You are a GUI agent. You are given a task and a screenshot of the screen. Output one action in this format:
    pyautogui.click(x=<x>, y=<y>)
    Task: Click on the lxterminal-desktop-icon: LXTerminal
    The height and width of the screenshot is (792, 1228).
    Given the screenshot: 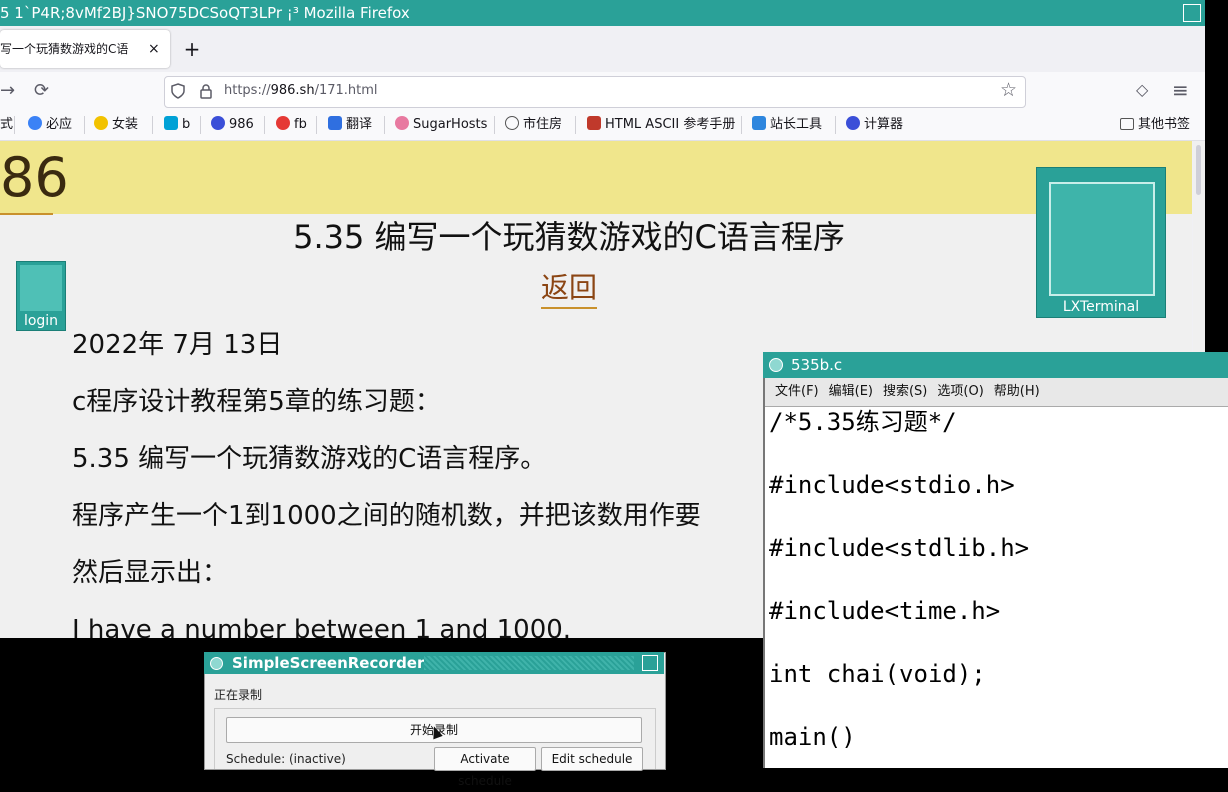 What is the action you would take?
    pyautogui.click(x=1101, y=242)
    